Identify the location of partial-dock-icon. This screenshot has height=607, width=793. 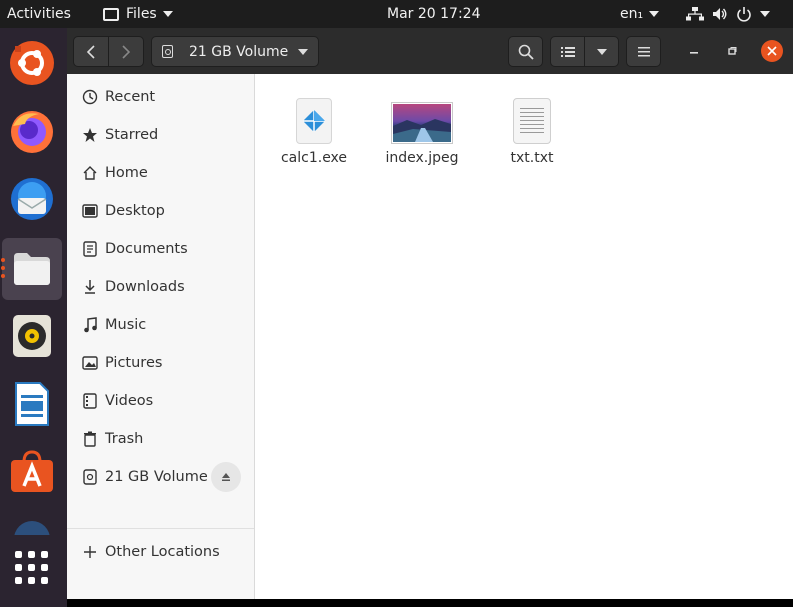
(32, 528).